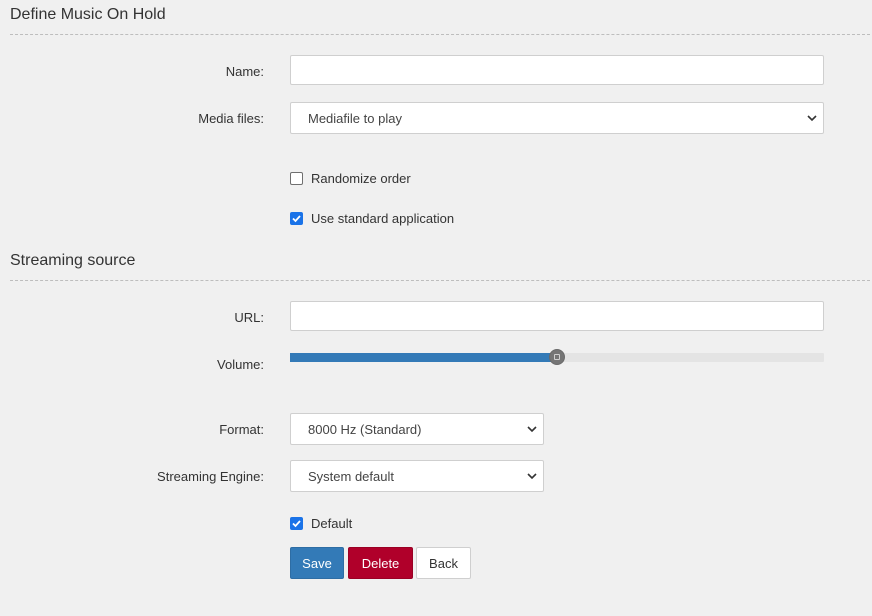 Image resolution: width=872 pixels, height=616 pixels. What do you see at coordinates (417, 476) in the screenshot?
I see `streaming-engine-select: System default` at bounding box center [417, 476].